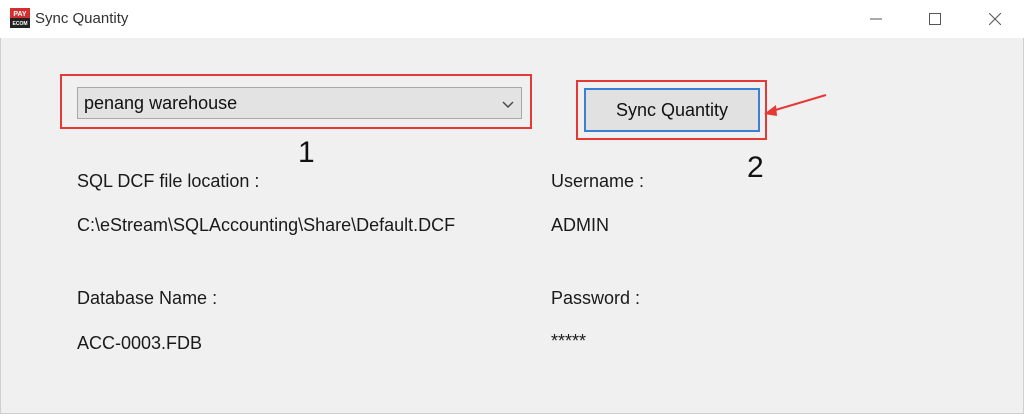  I want to click on username-value: ADMIN, so click(580, 225).